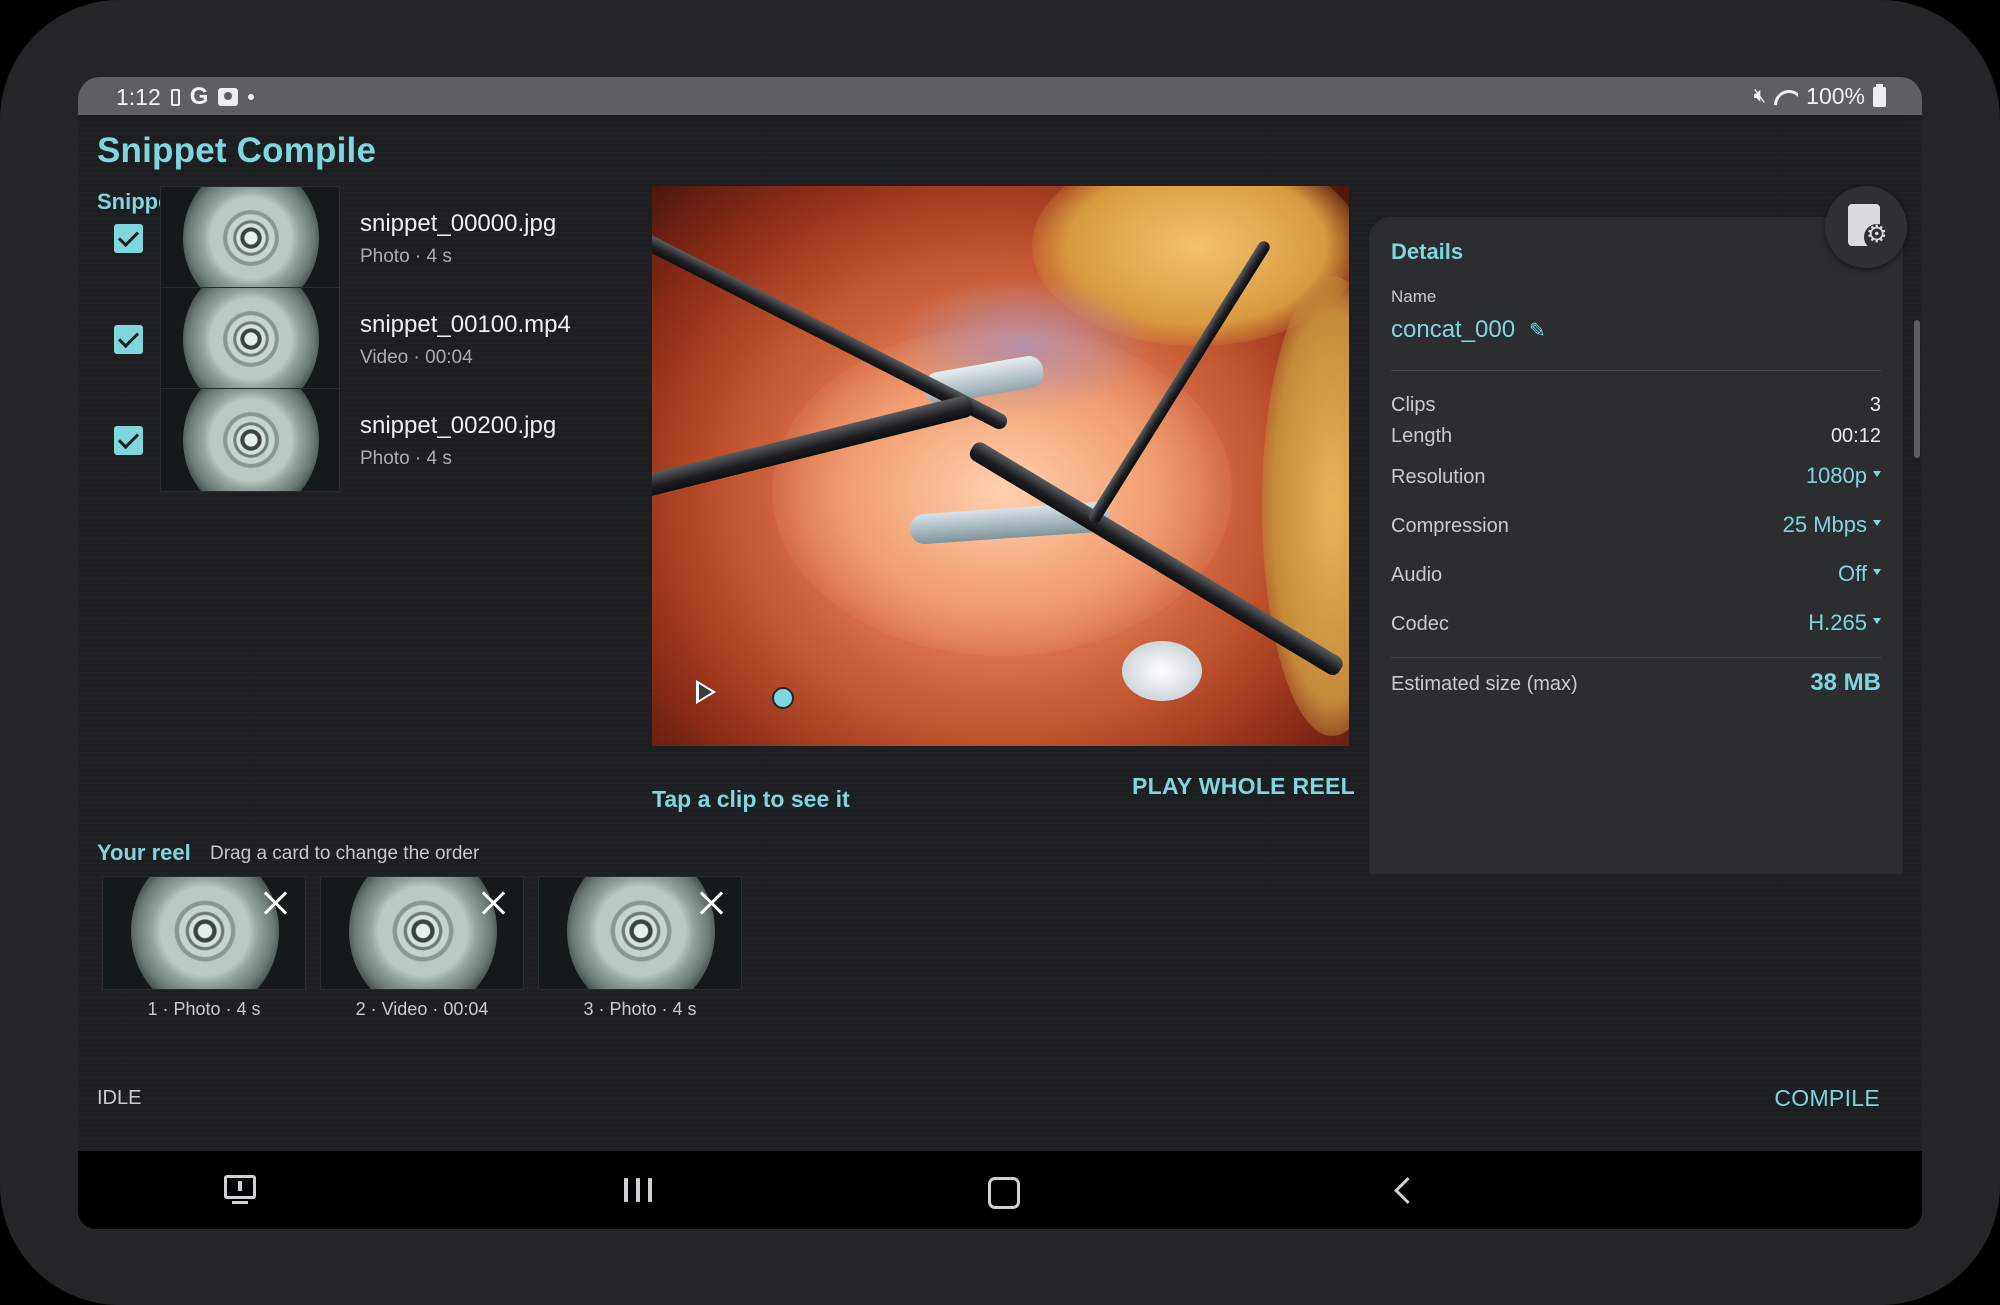 The width and height of the screenshot is (2000, 1305). What do you see at coordinates (1760, 96) in the screenshot?
I see `mute-icon: 🔇︎` at bounding box center [1760, 96].